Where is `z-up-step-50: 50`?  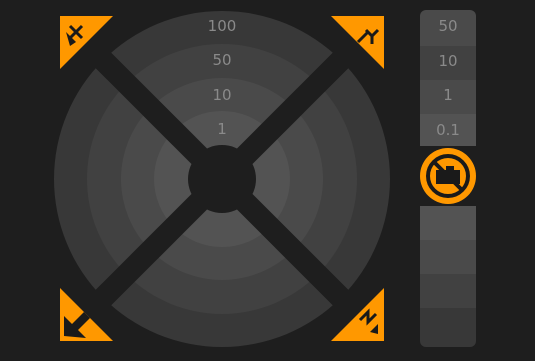
z-up-step-50: 50 is located at coordinates (448, 28).